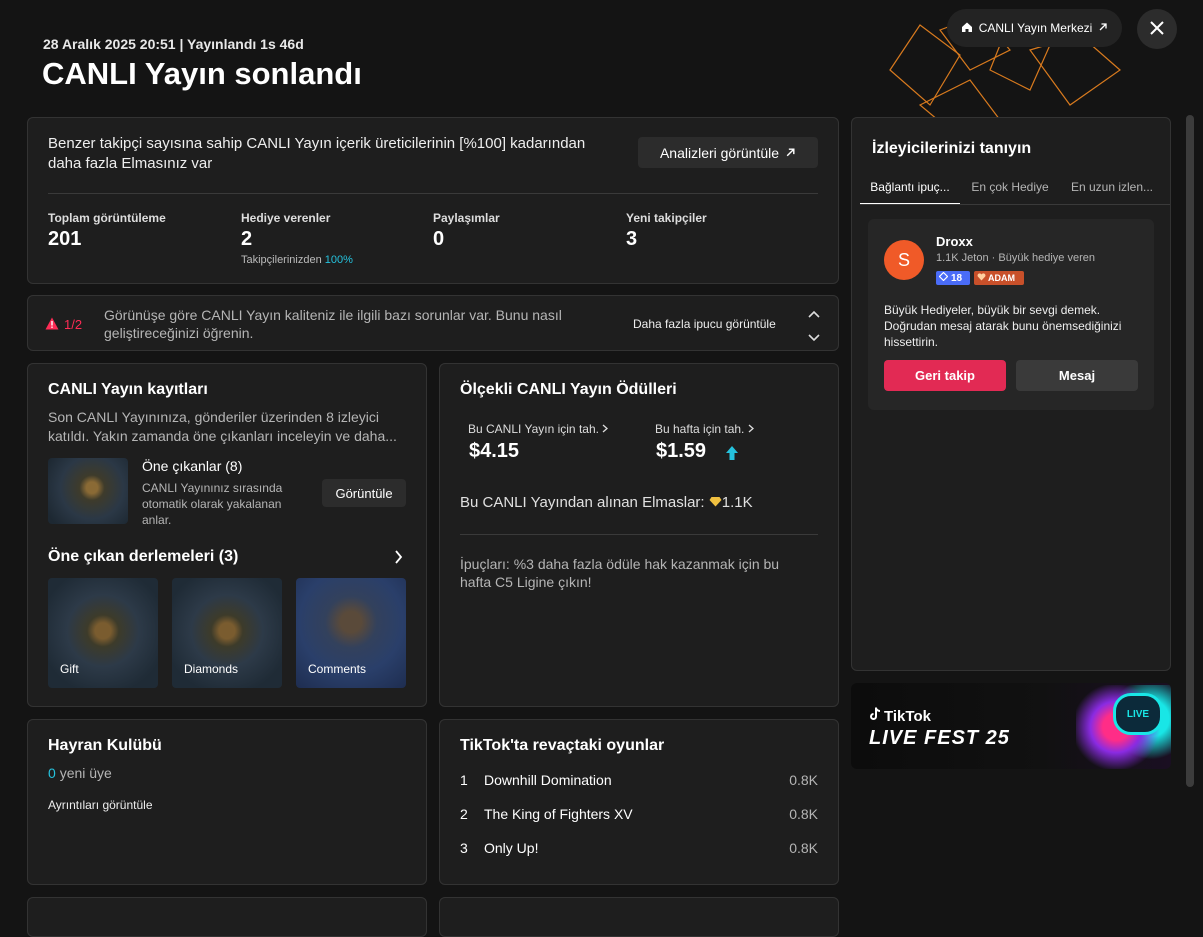  Describe the element at coordinates (52, 773) in the screenshot. I see `fan-club-count: 0` at that location.